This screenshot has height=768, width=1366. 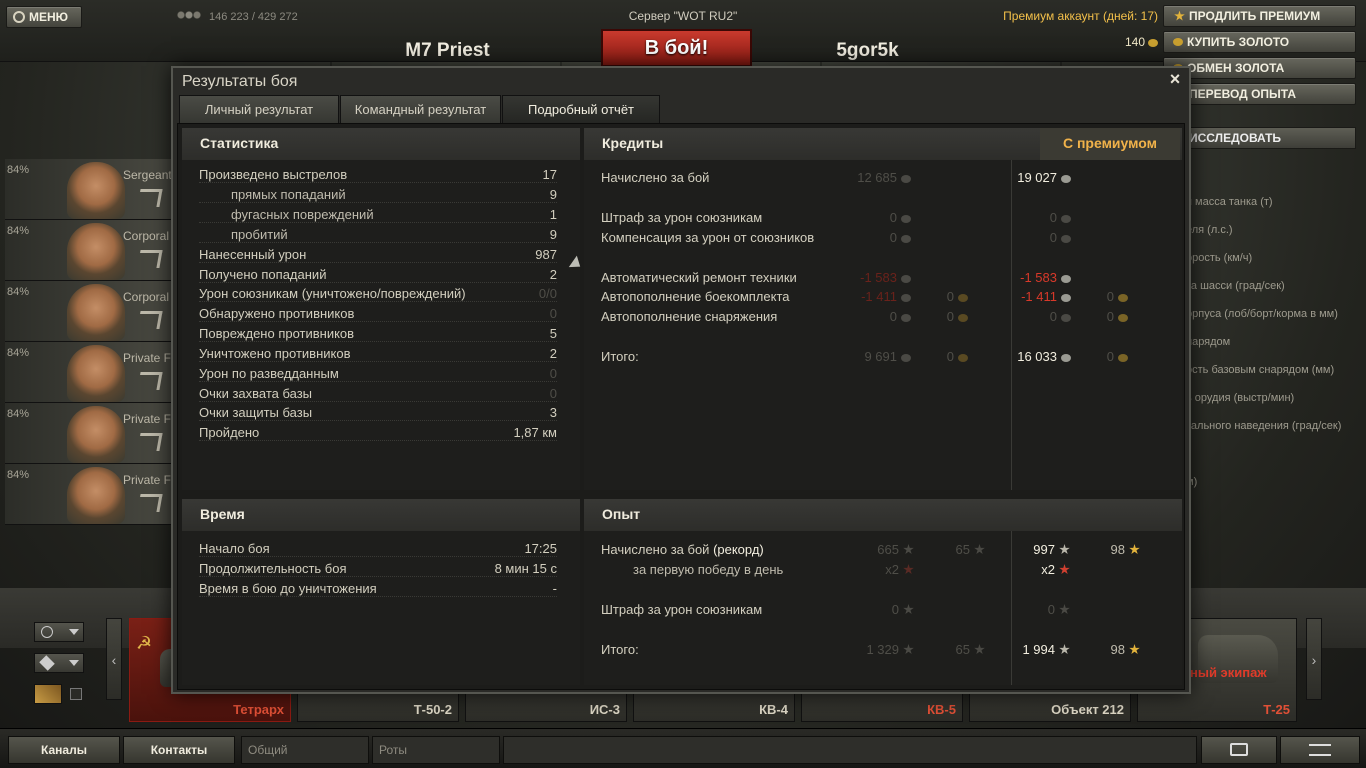 What do you see at coordinates (1259, 16) in the screenshot?
I see `extend-premium-button: ПРОДЛИТЬ ПРЕМИУМ` at bounding box center [1259, 16].